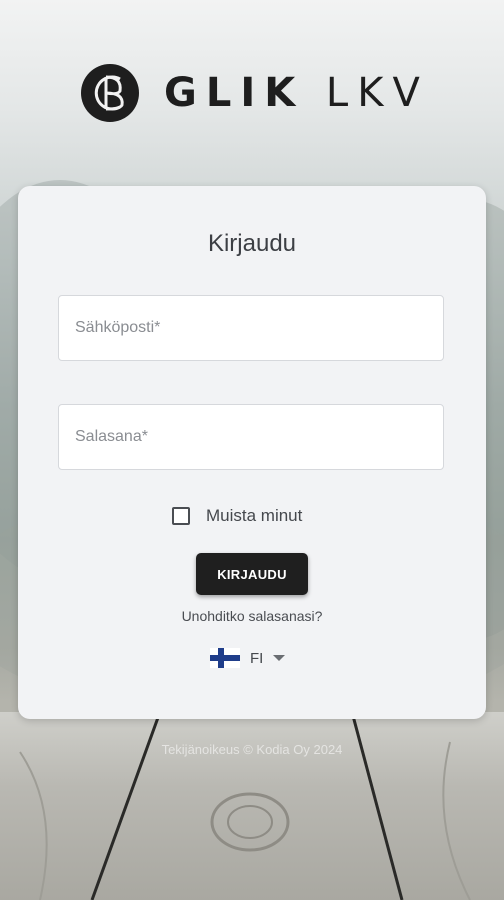 The image size is (504, 900). What do you see at coordinates (279, 658) in the screenshot?
I see `caret-down-icon` at bounding box center [279, 658].